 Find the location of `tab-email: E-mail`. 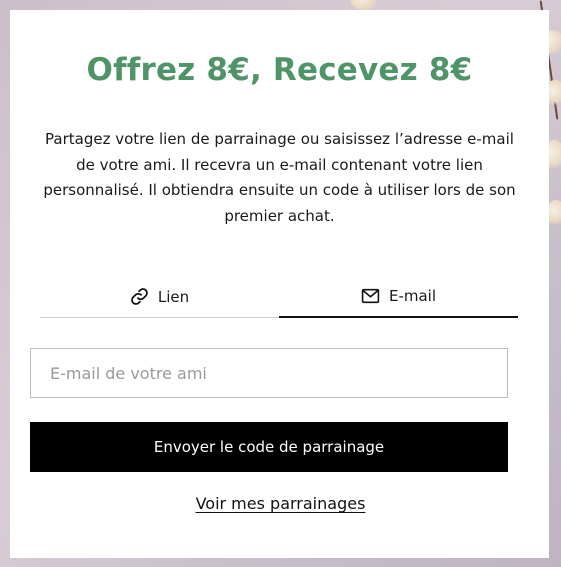

tab-email: E-mail is located at coordinates (398, 297).